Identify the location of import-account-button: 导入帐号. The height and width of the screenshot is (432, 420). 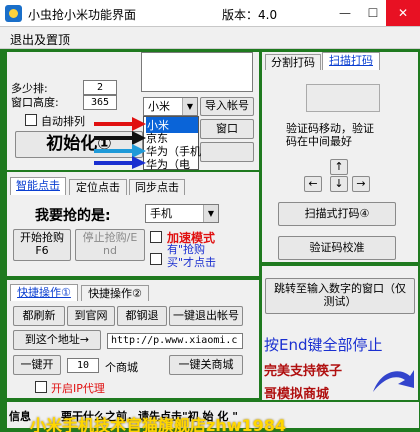
(227, 106).